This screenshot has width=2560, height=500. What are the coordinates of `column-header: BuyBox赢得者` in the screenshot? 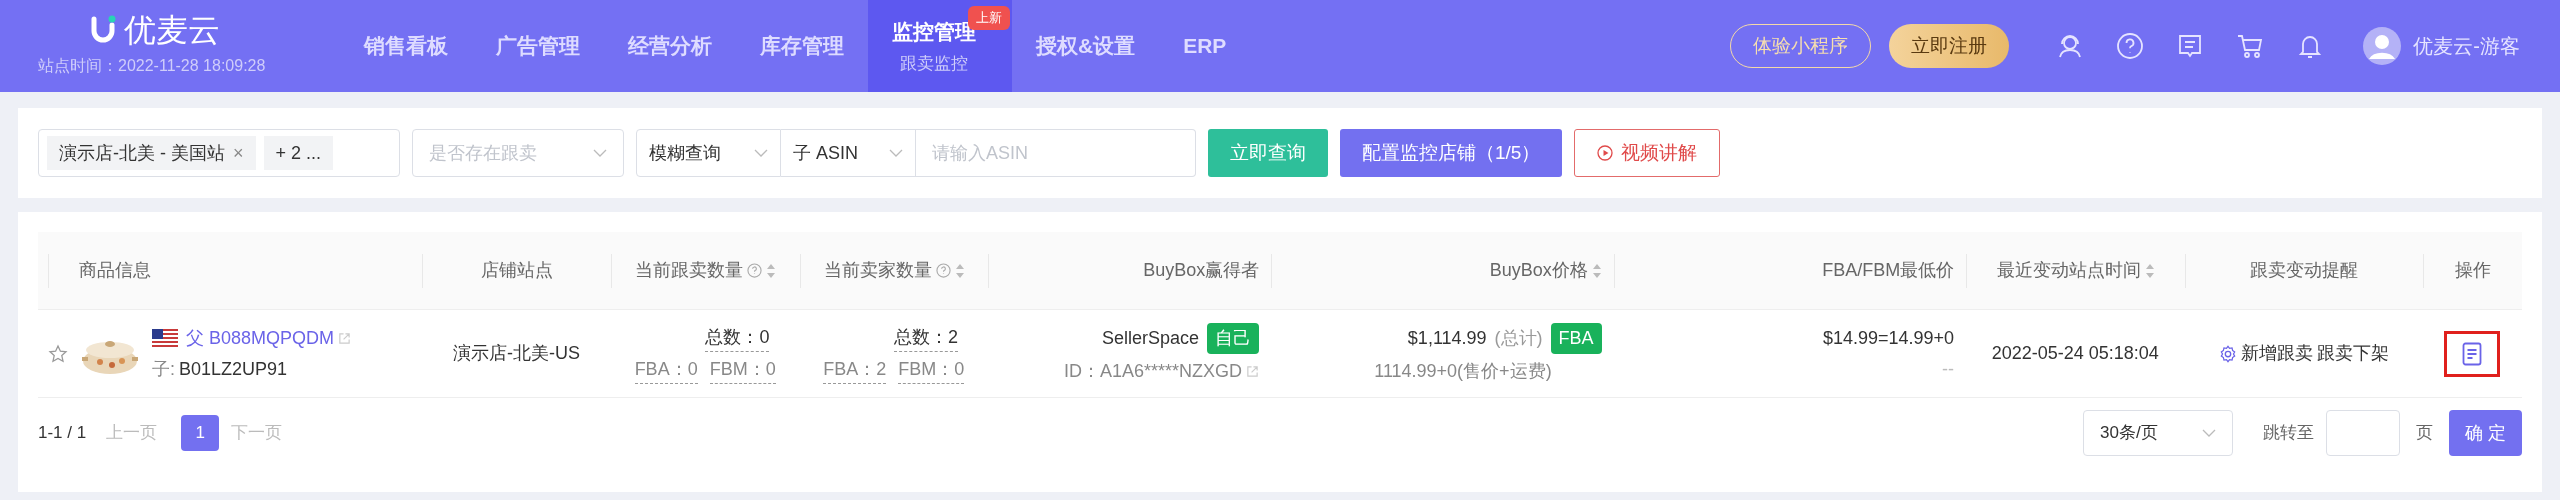 It's located at (1201, 270).